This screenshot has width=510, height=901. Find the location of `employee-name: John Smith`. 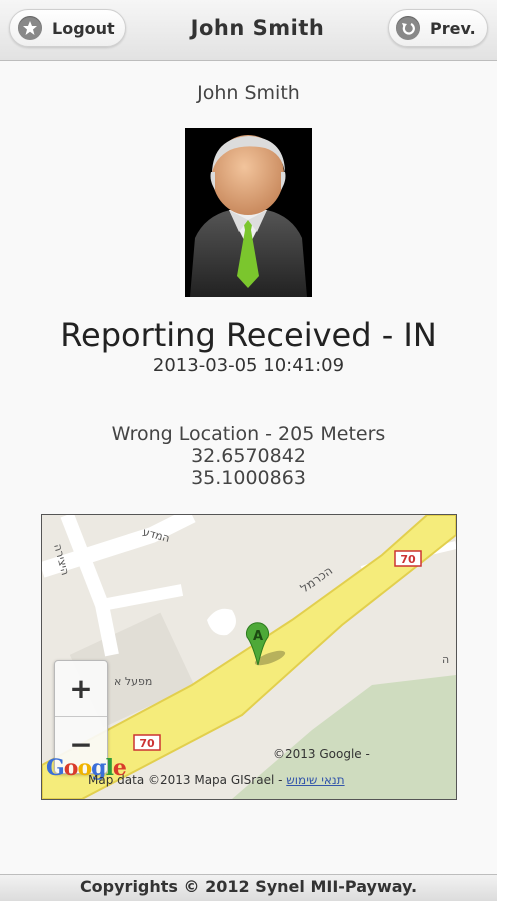

employee-name: John Smith is located at coordinates (248, 93).